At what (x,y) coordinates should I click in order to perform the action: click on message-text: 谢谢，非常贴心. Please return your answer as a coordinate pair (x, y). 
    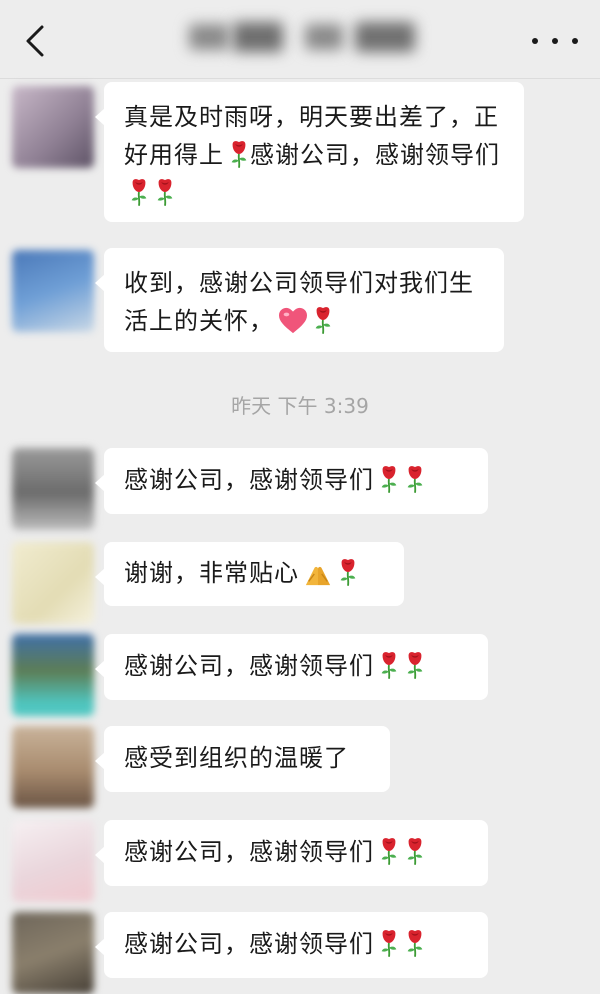
    Looking at the image, I should click on (211, 573).